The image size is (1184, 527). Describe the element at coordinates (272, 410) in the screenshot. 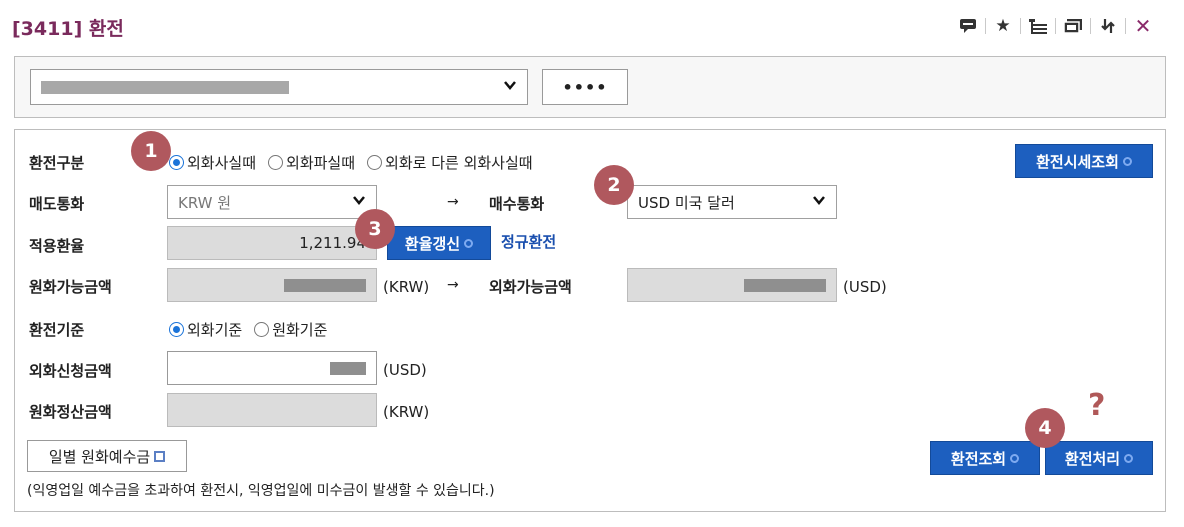

I see `krw-settle-field` at that location.